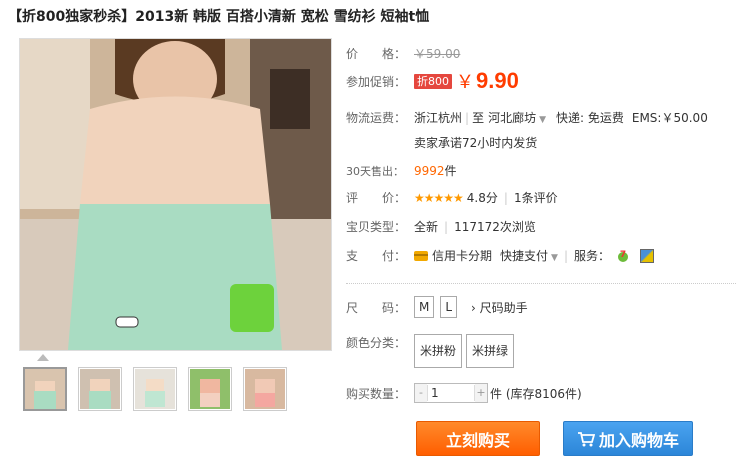 This screenshot has height=462, width=739. What do you see at coordinates (499, 307) in the screenshot?
I see `size-helper-link: › 尺码助手` at bounding box center [499, 307].